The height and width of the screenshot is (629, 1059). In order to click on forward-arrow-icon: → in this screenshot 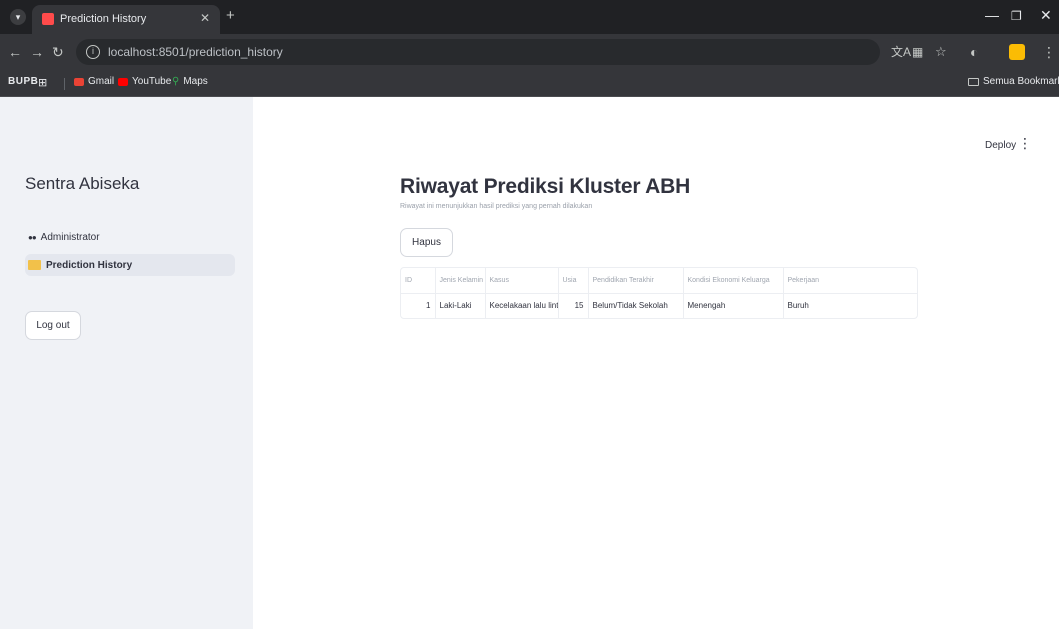, I will do `click(37, 52)`.